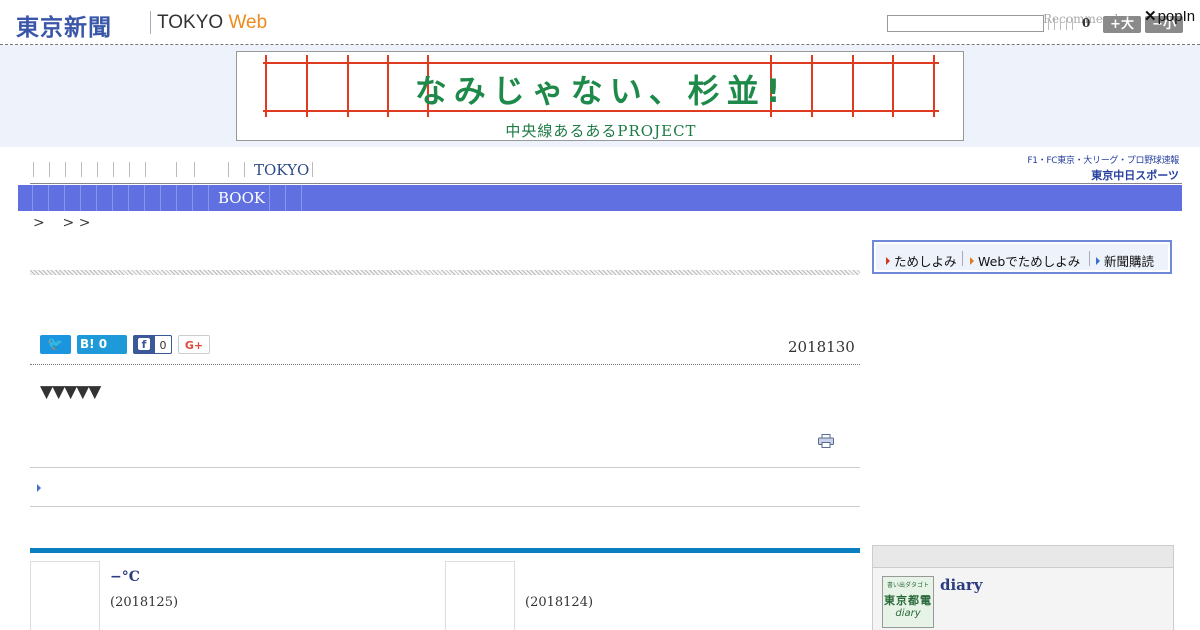 The width and height of the screenshot is (1200, 630). Describe the element at coordinates (601, 131) in the screenshot. I see `banner-subtitle: 中央線あるあるPROJECT` at that location.